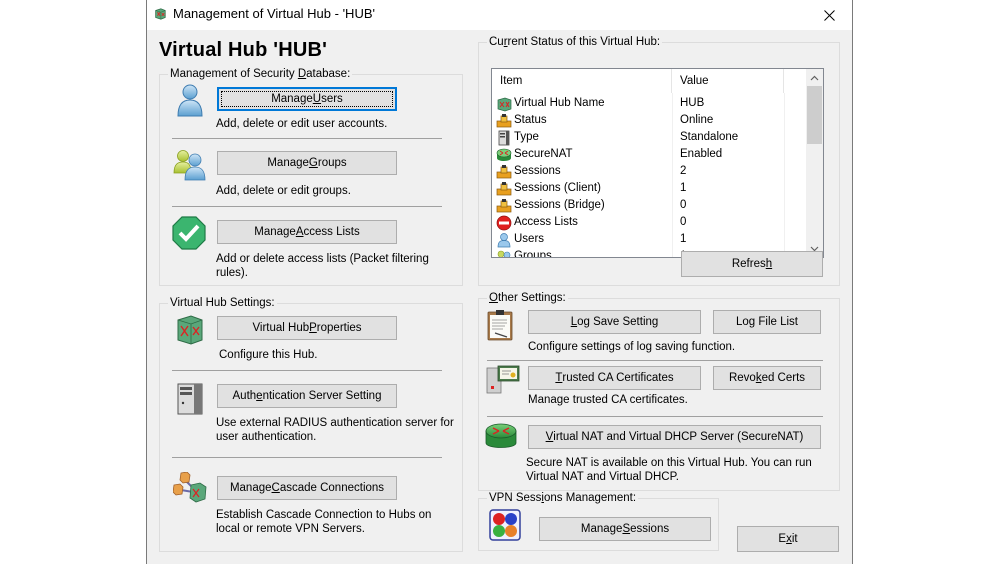 The height and width of the screenshot is (564, 1000). I want to click on securenat-router-icon, so click(501, 435).